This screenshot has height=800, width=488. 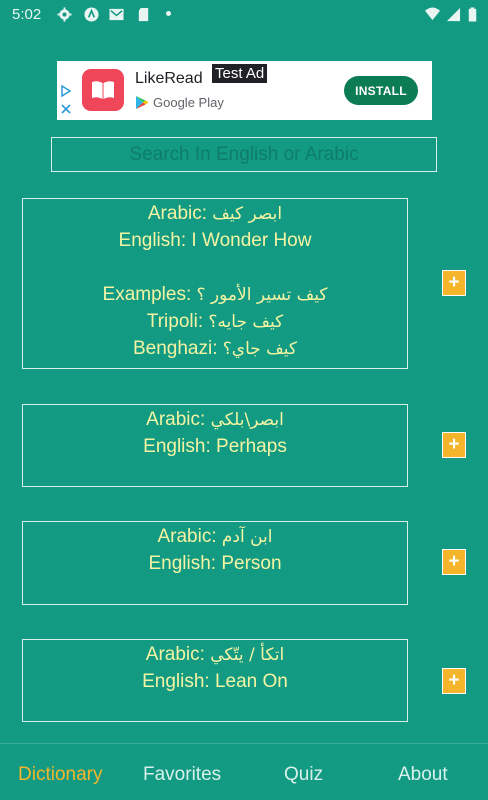 What do you see at coordinates (246, 322) in the screenshot?
I see `tripoli-text: كيف جايه؟` at bounding box center [246, 322].